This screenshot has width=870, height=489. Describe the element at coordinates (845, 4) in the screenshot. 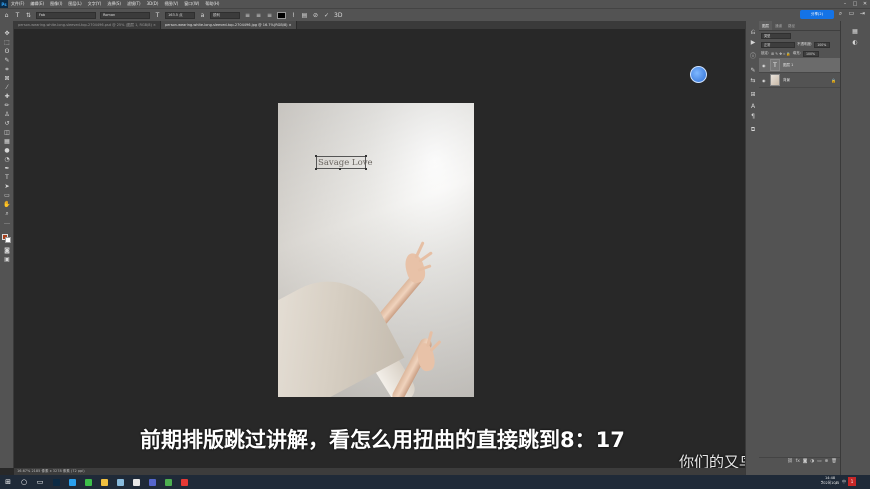

I see `minimize-icon: –` at that location.